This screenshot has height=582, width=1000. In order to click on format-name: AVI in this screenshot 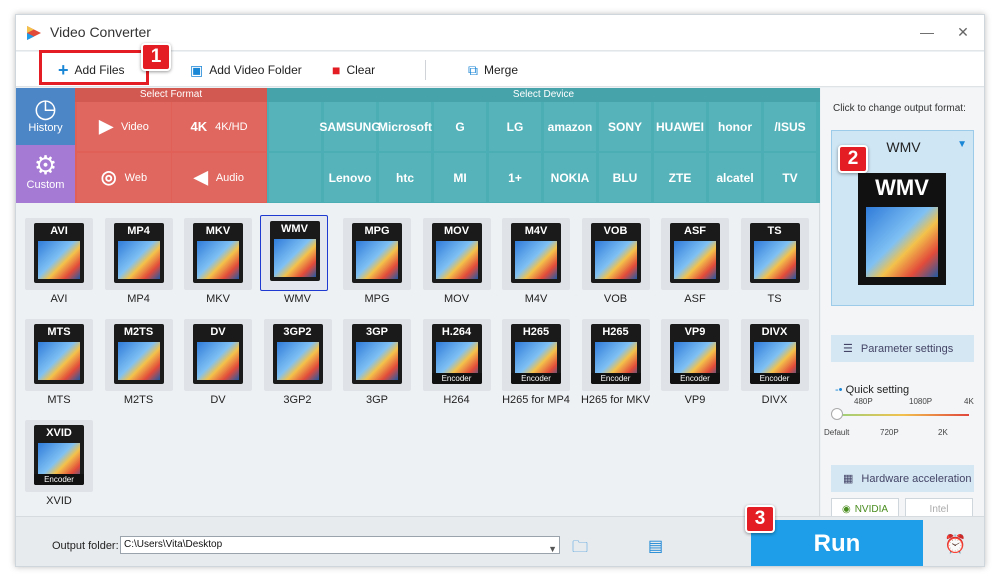, I will do `click(59, 299)`.